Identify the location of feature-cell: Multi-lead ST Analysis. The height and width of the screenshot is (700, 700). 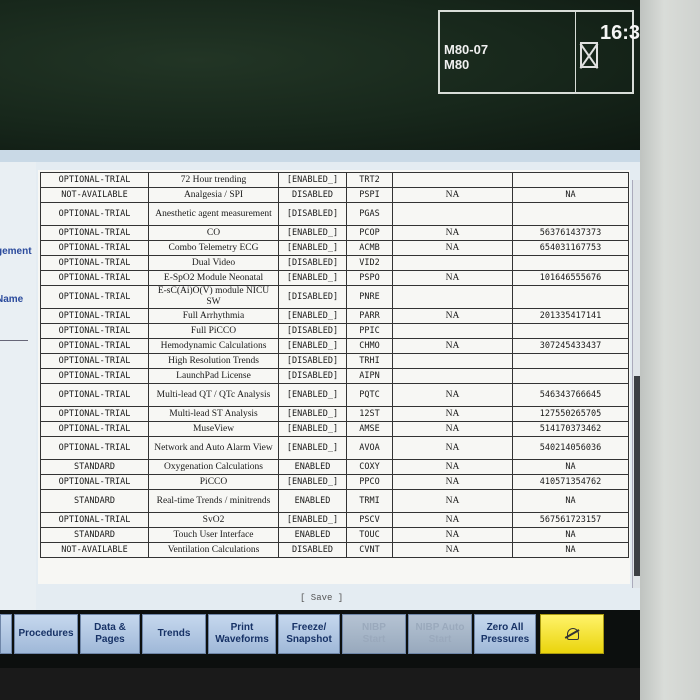
(213, 414).